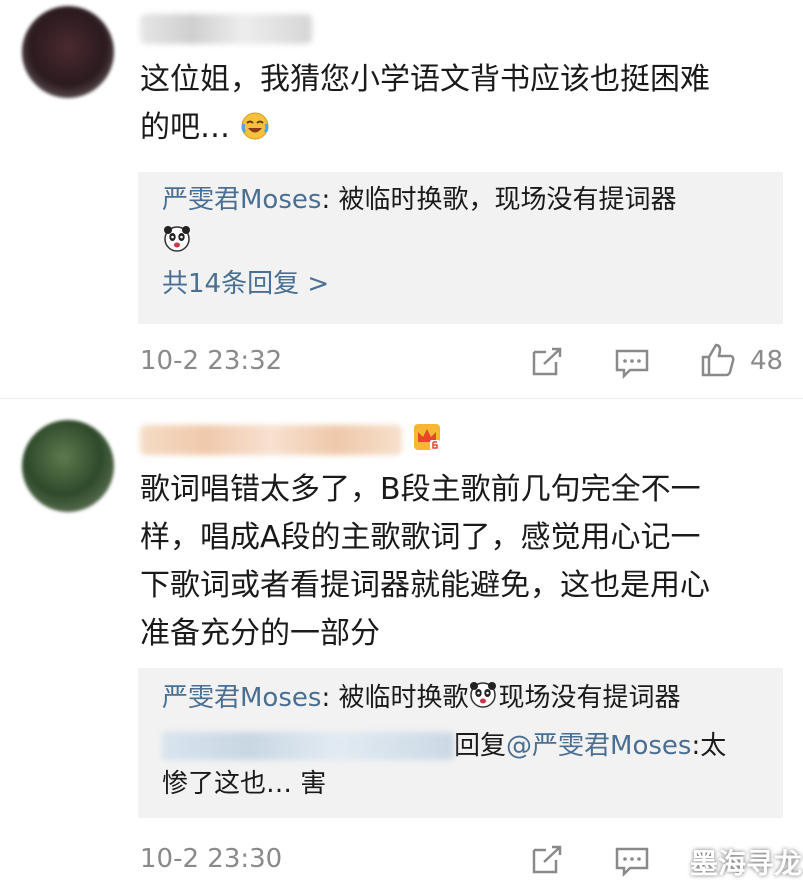 The width and height of the screenshot is (803, 892). Describe the element at coordinates (499, 200) in the screenshot. I see `reply-text: : 被临时换歌，现场没有提词器` at that location.